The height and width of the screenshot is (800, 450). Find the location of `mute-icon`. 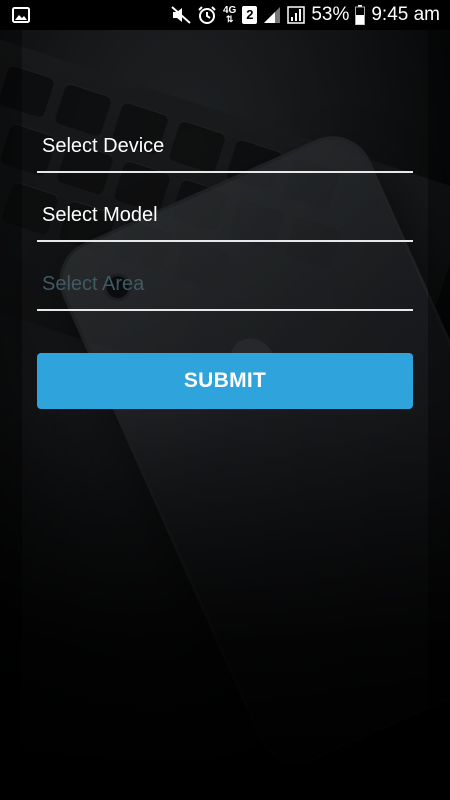

mute-icon is located at coordinates (181, 15).